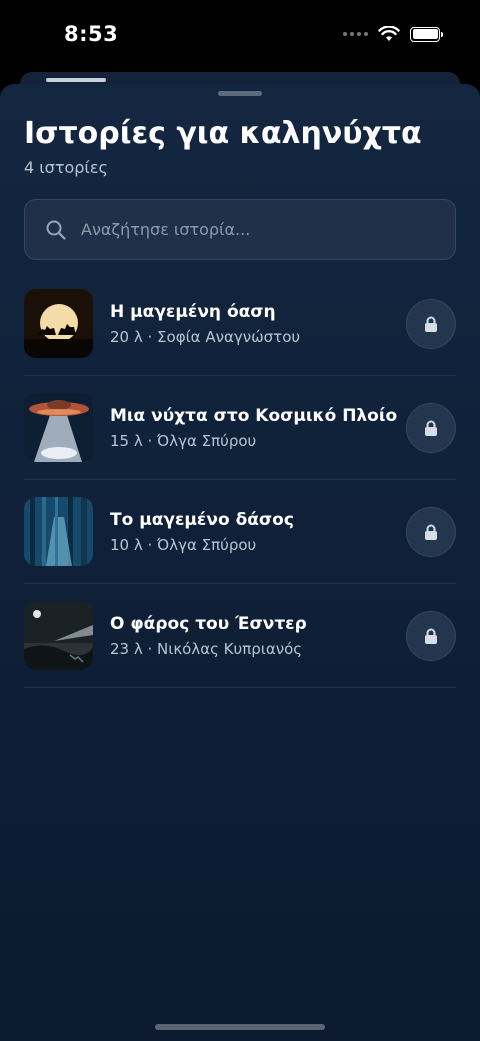  I want to click on status-icons, so click(393, 34).